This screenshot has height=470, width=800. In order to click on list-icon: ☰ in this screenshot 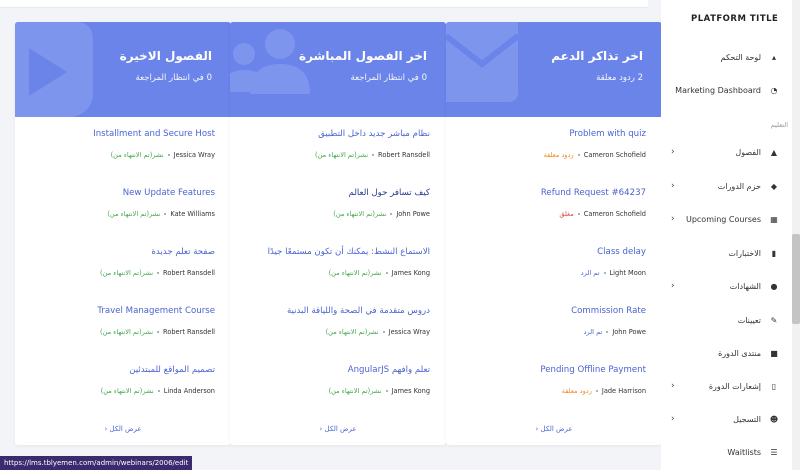, I will do `click(774, 452)`.